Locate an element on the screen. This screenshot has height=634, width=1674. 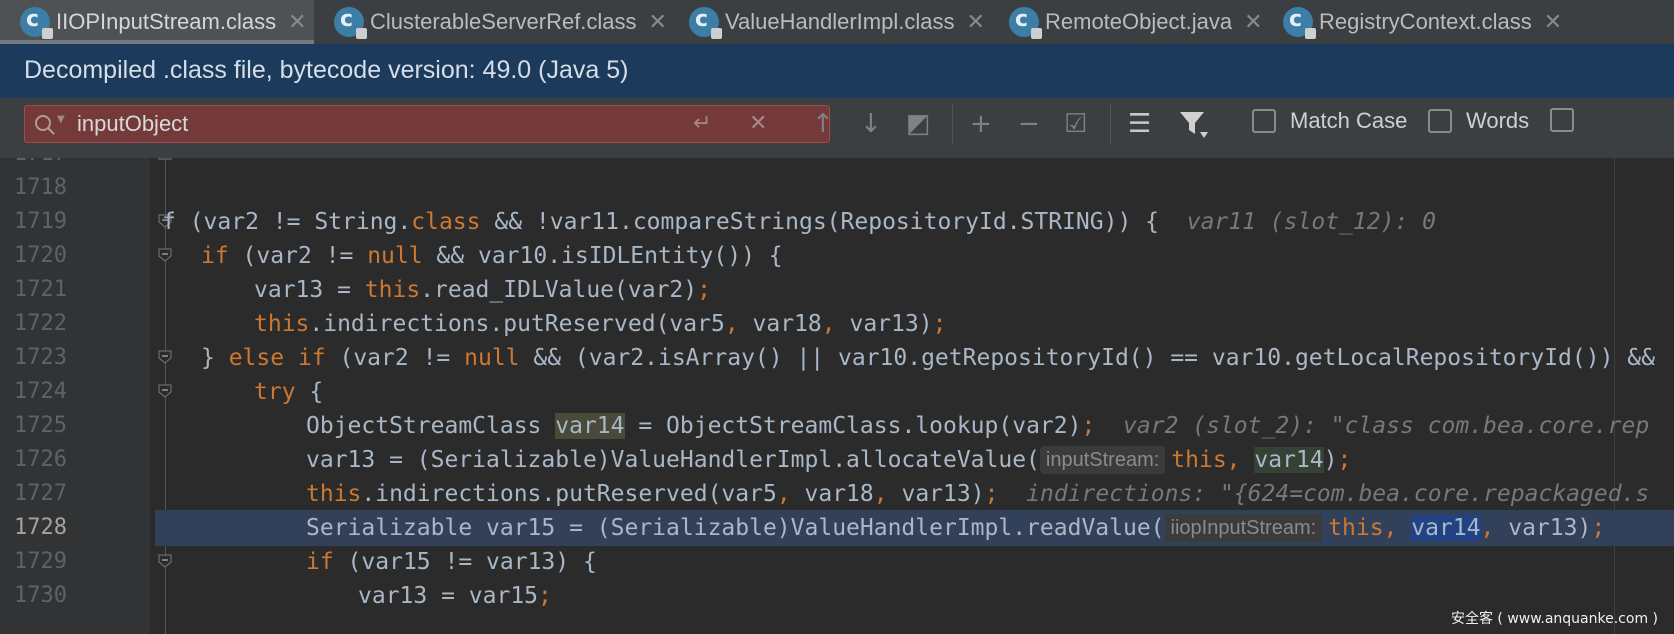
arrow-down-icon: ↓ is located at coordinates (871, 124).